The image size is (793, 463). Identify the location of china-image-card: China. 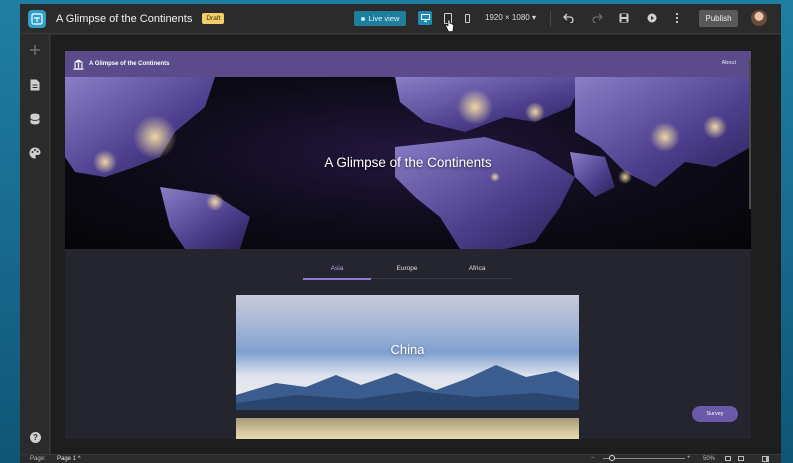
(407, 352).